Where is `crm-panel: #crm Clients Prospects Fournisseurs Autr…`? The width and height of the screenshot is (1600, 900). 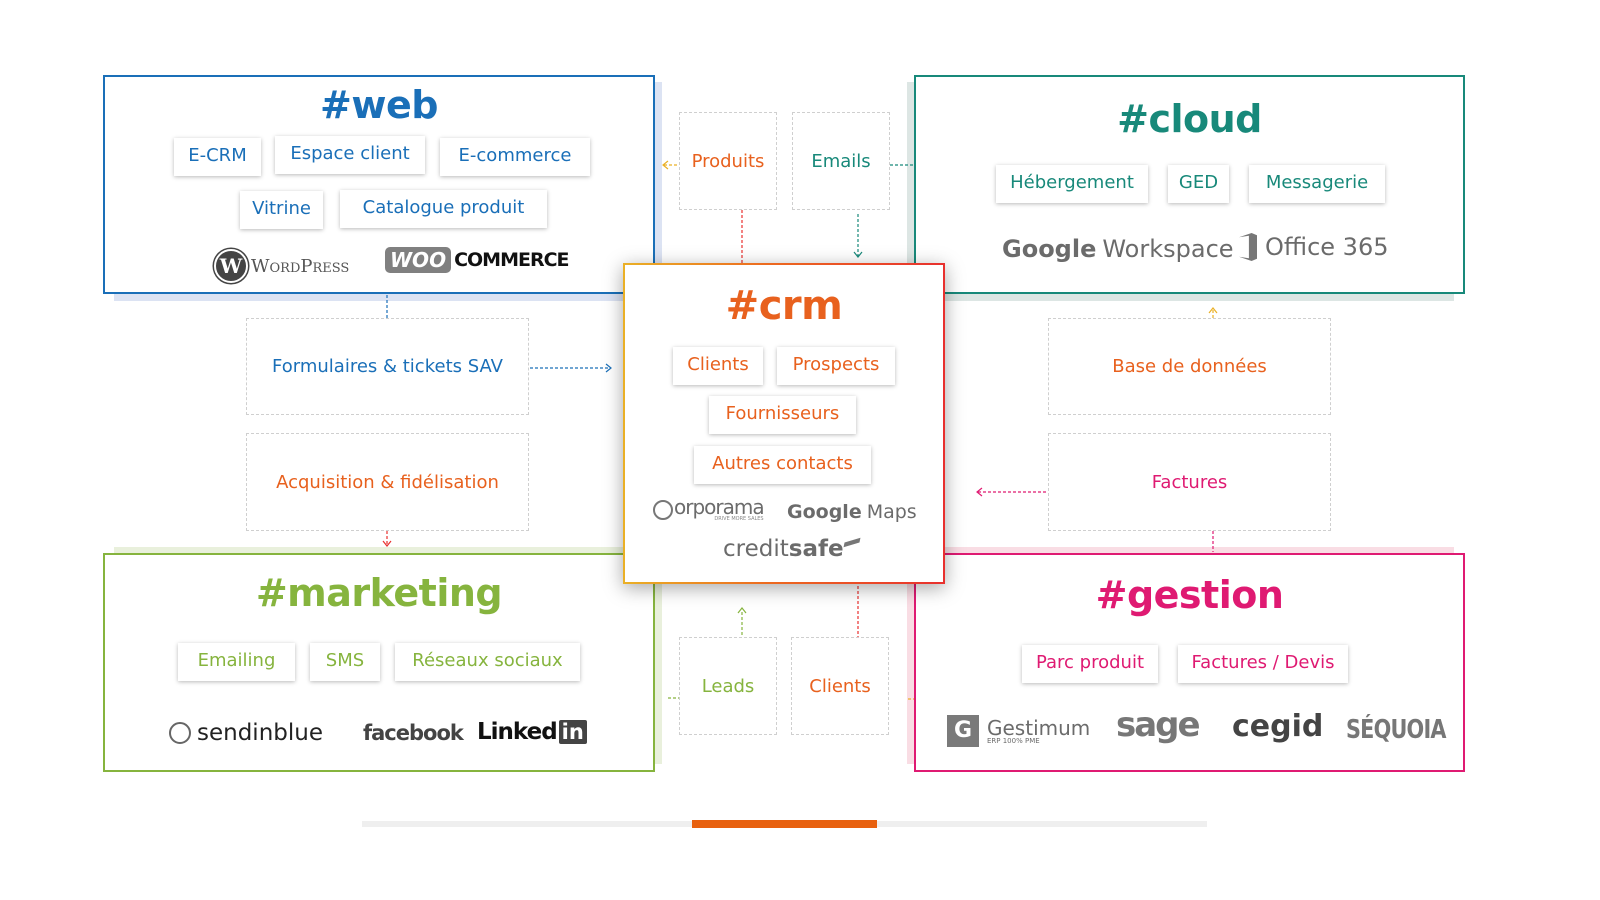 crm-panel: #crm Clients Prospects Fournisseurs Autr… is located at coordinates (784, 423).